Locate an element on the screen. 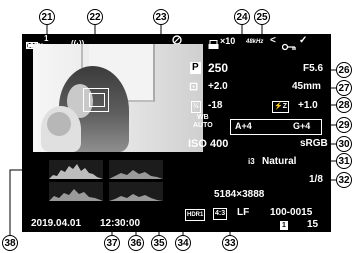  iso-value: ISO 400 is located at coordinates (208, 144).